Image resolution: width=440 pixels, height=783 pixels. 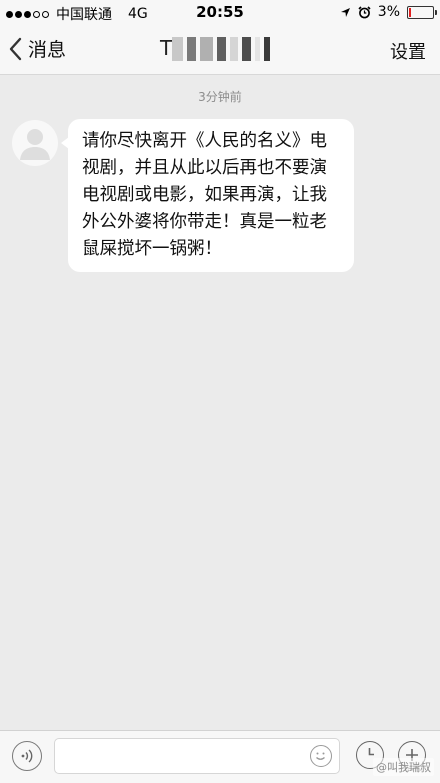 I want to click on name-mosaic-blur, so click(x=221, y=49).